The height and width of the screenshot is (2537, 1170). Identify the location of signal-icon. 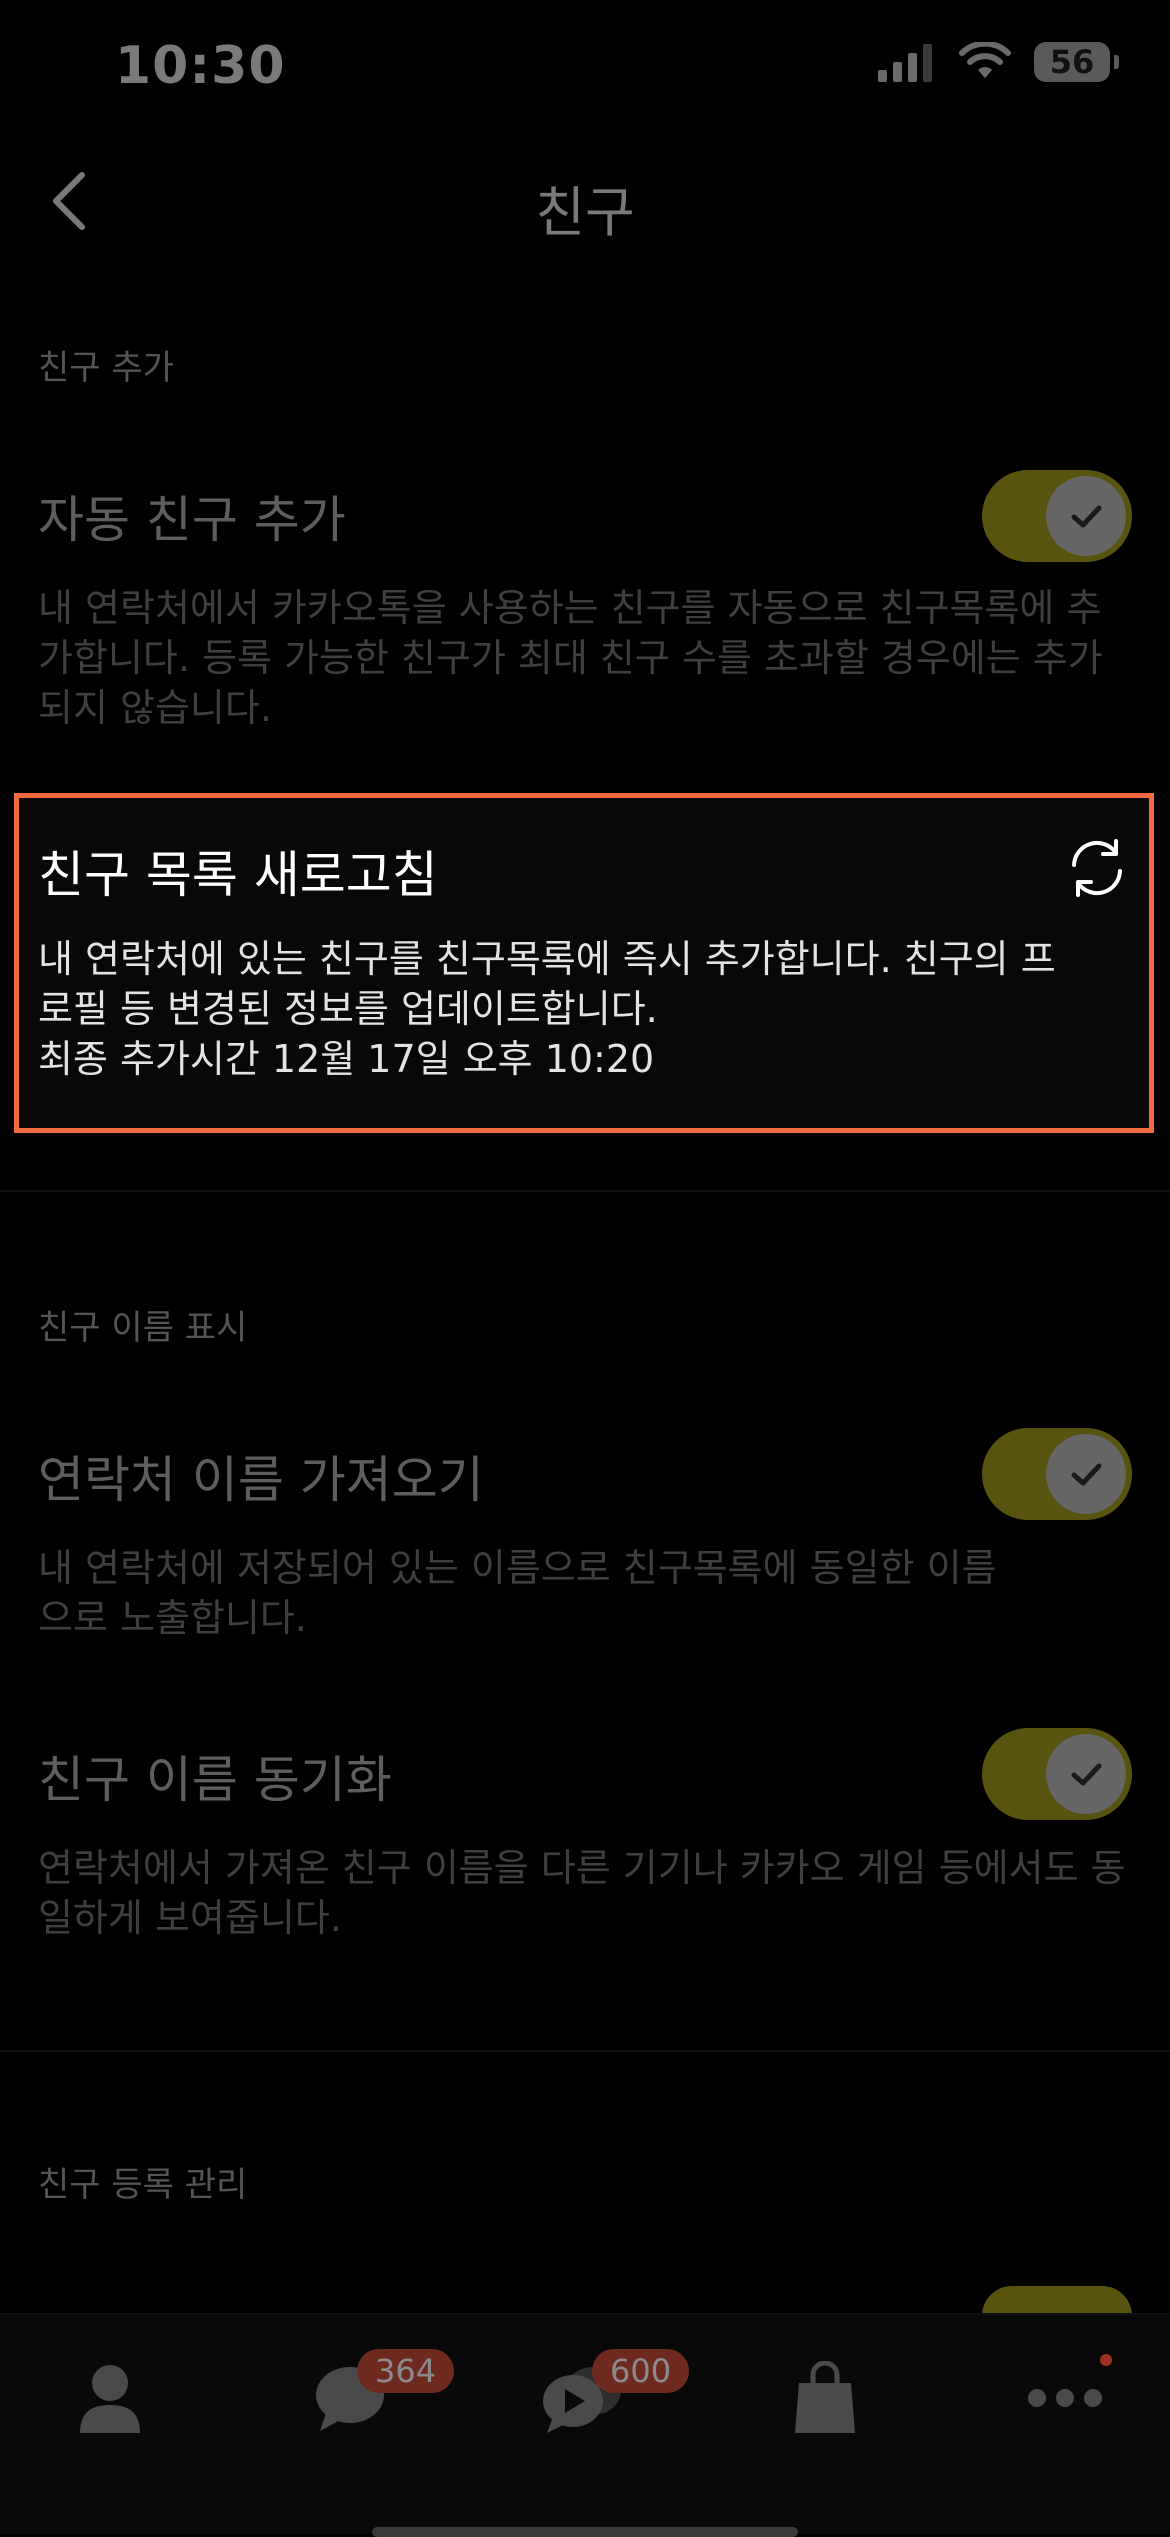
(905, 63).